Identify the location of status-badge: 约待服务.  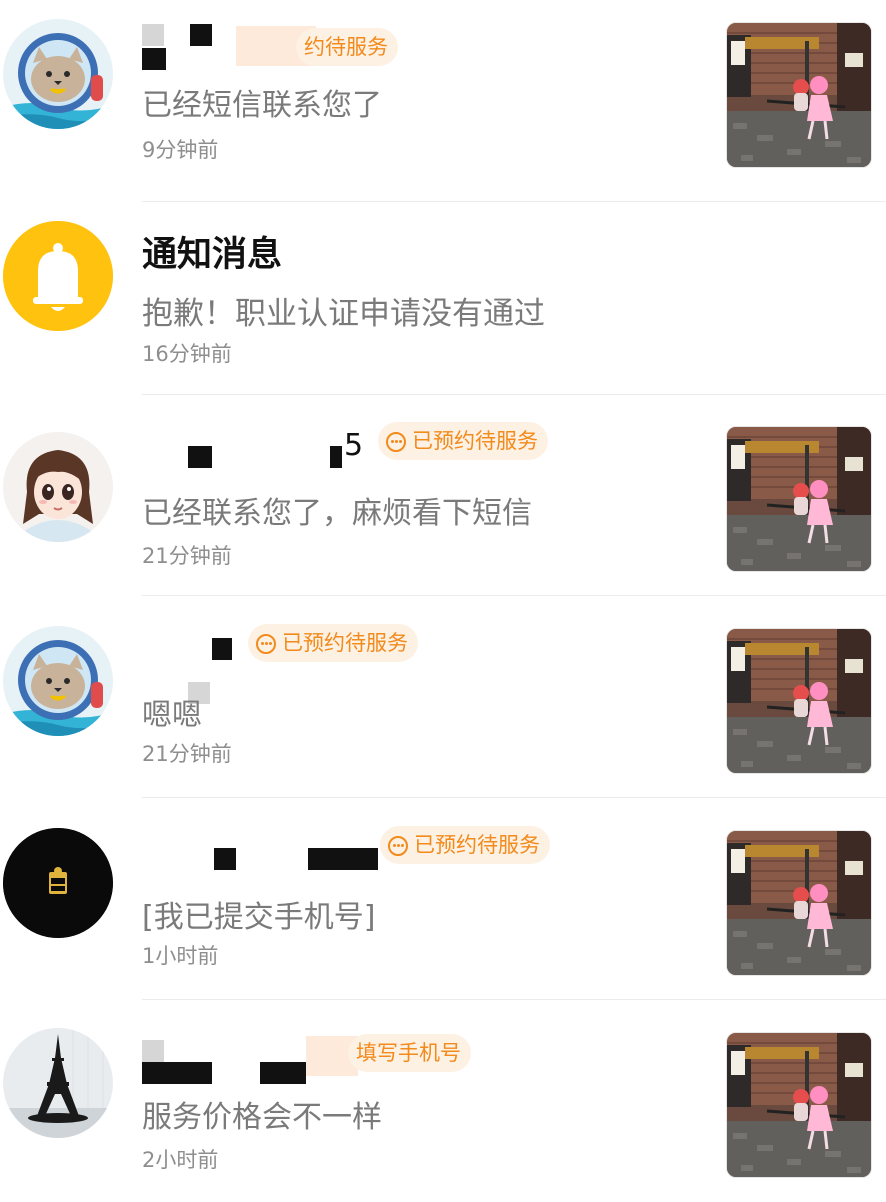
(347, 47).